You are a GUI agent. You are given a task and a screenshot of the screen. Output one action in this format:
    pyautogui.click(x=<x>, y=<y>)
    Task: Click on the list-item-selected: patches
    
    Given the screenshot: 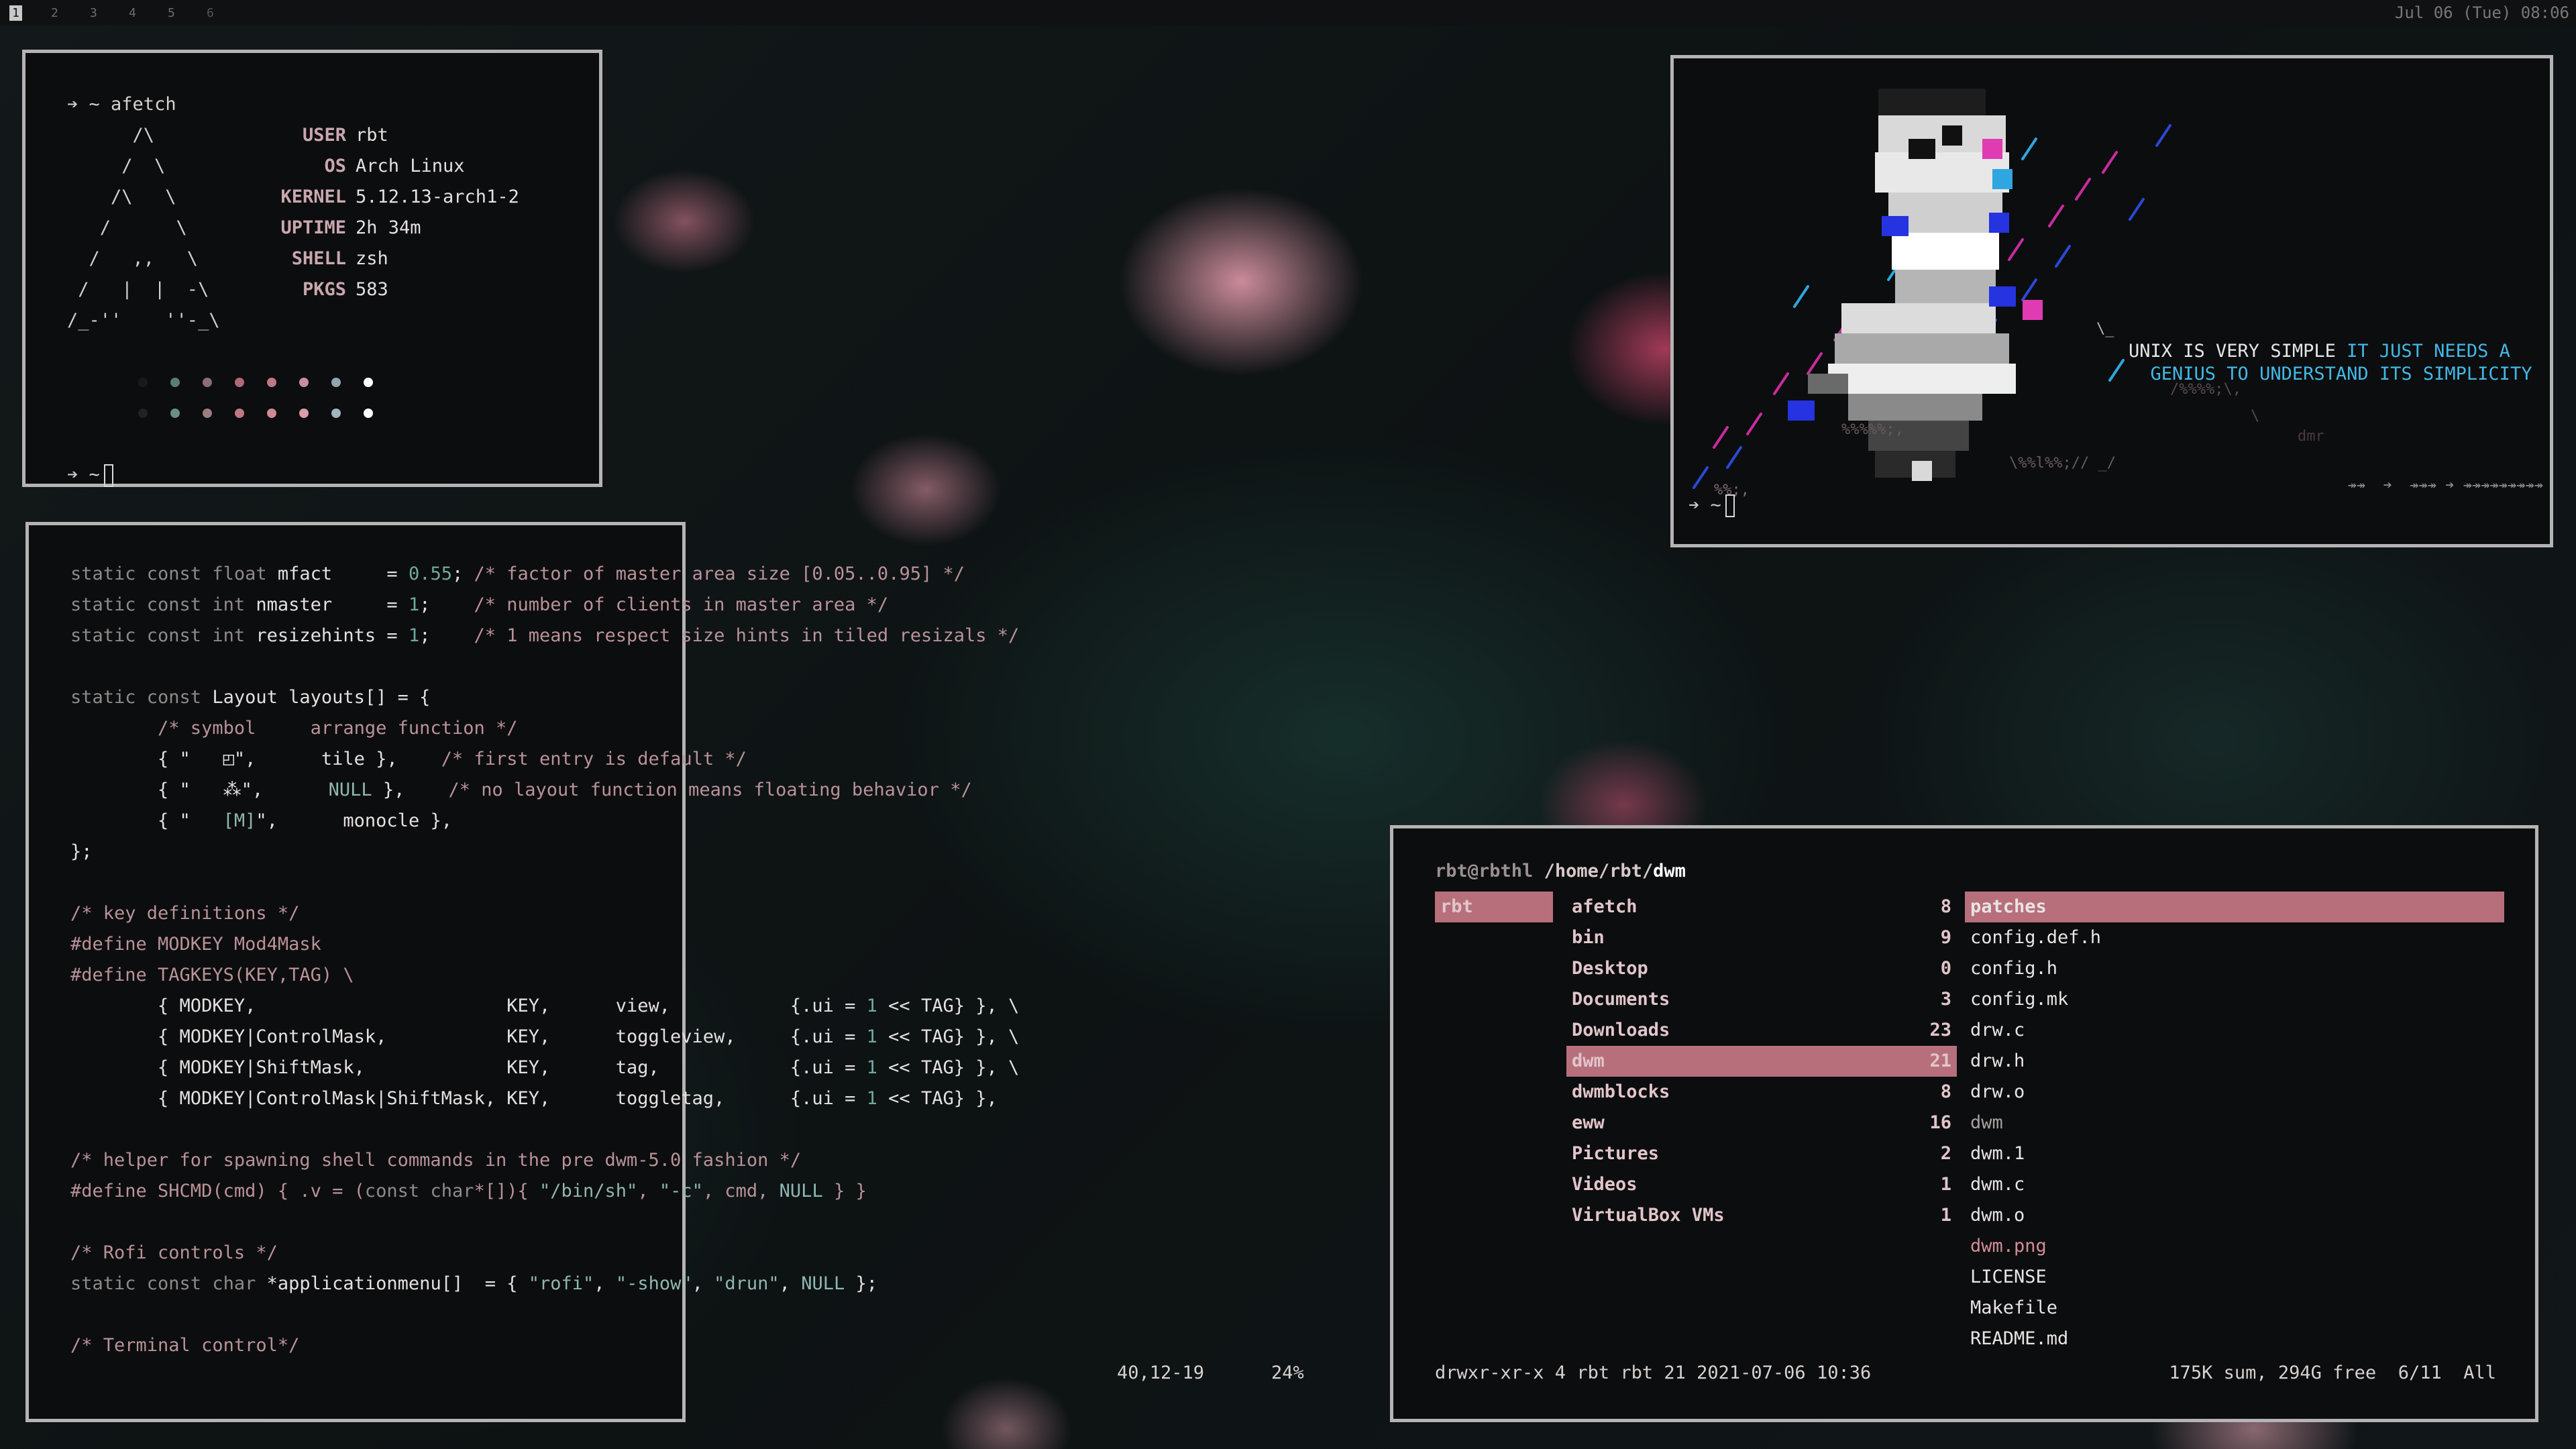 What is the action you would take?
    pyautogui.click(x=2234, y=907)
    